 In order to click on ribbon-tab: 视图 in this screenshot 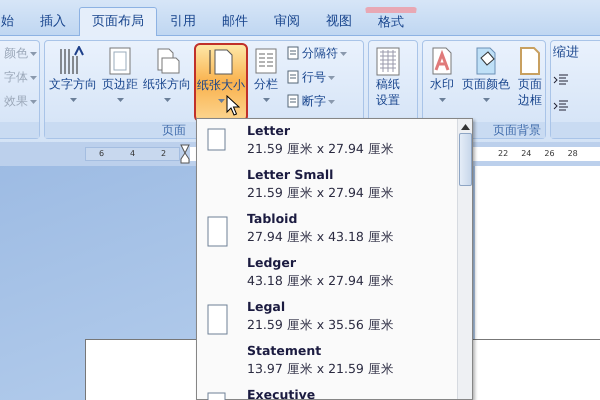, I will do `click(339, 21)`.